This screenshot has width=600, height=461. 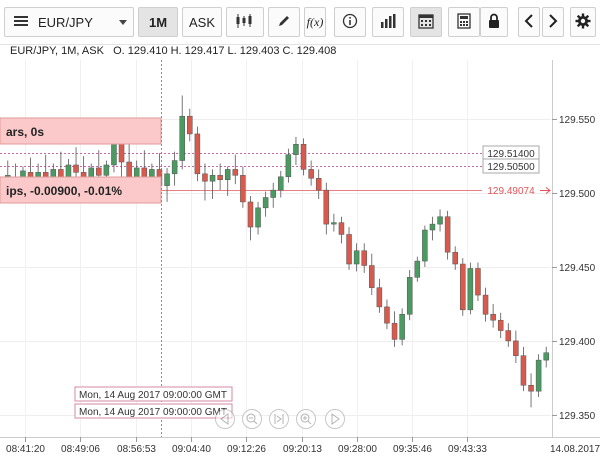 What do you see at coordinates (153, 395) in the screenshot?
I see `crosshair-date-text-upper: Mon, 14 Aug 2017 09:00:00 GMT` at bounding box center [153, 395].